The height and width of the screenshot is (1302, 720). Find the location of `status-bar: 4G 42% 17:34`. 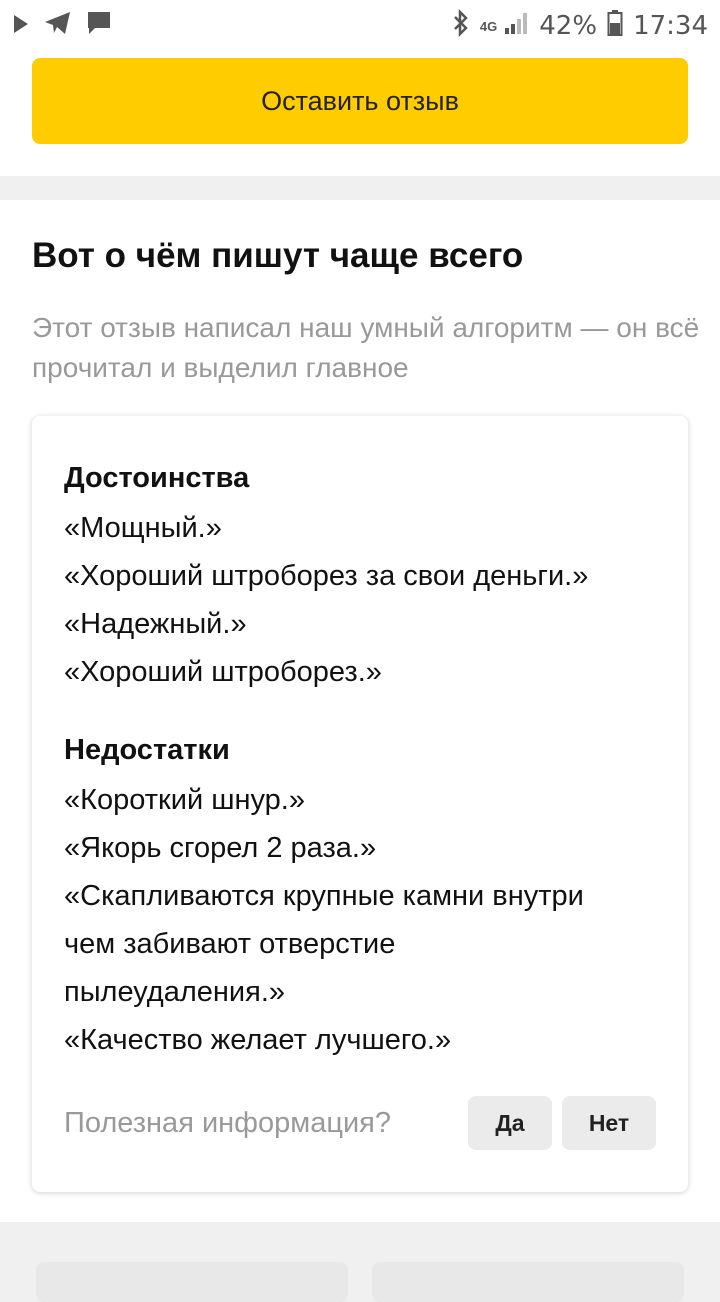

status-bar: 4G 42% 17:34 is located at coordinates (360, 26).